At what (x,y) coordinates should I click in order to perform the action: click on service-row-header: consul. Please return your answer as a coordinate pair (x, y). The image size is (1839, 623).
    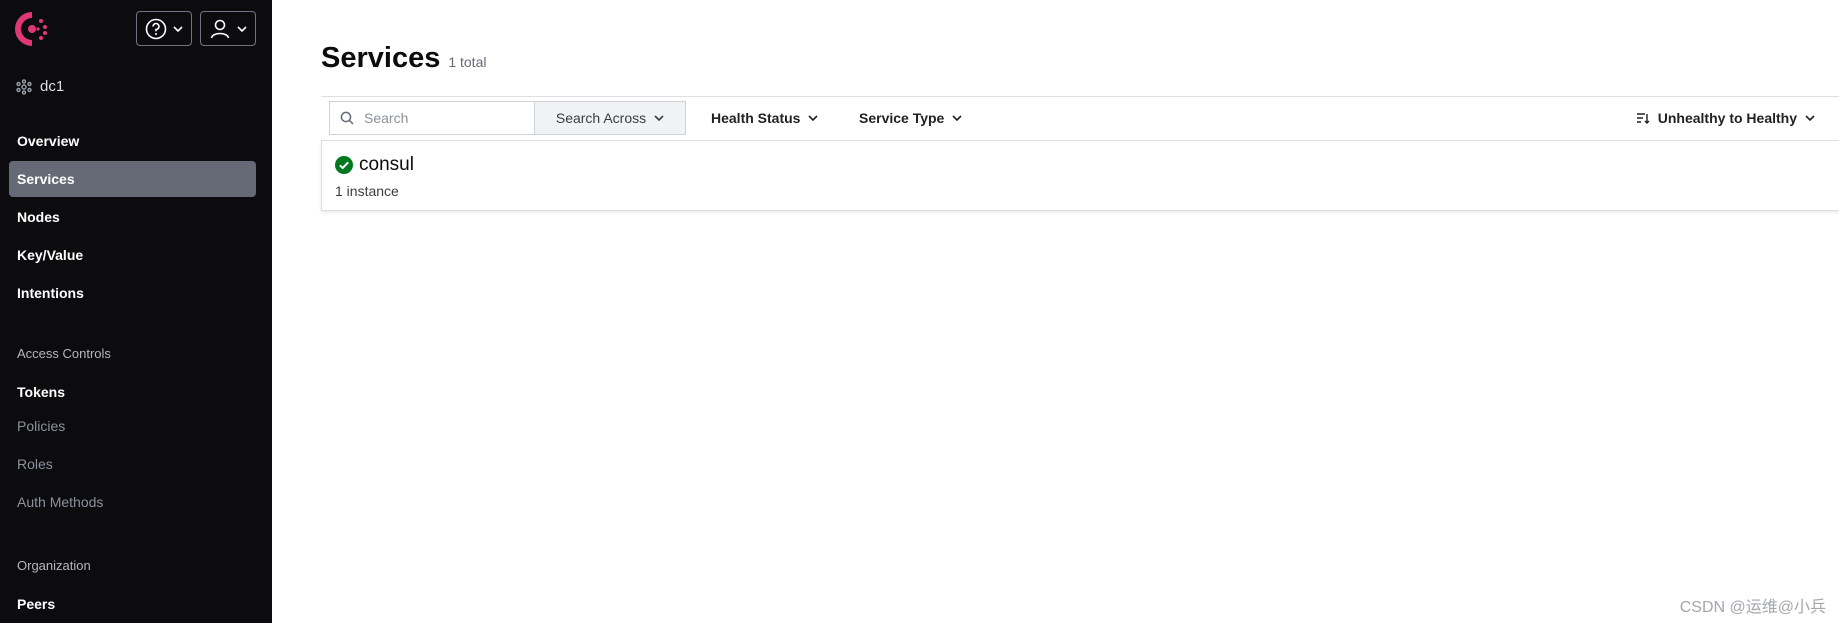
    Looking at the image, I should click on (374, 165).